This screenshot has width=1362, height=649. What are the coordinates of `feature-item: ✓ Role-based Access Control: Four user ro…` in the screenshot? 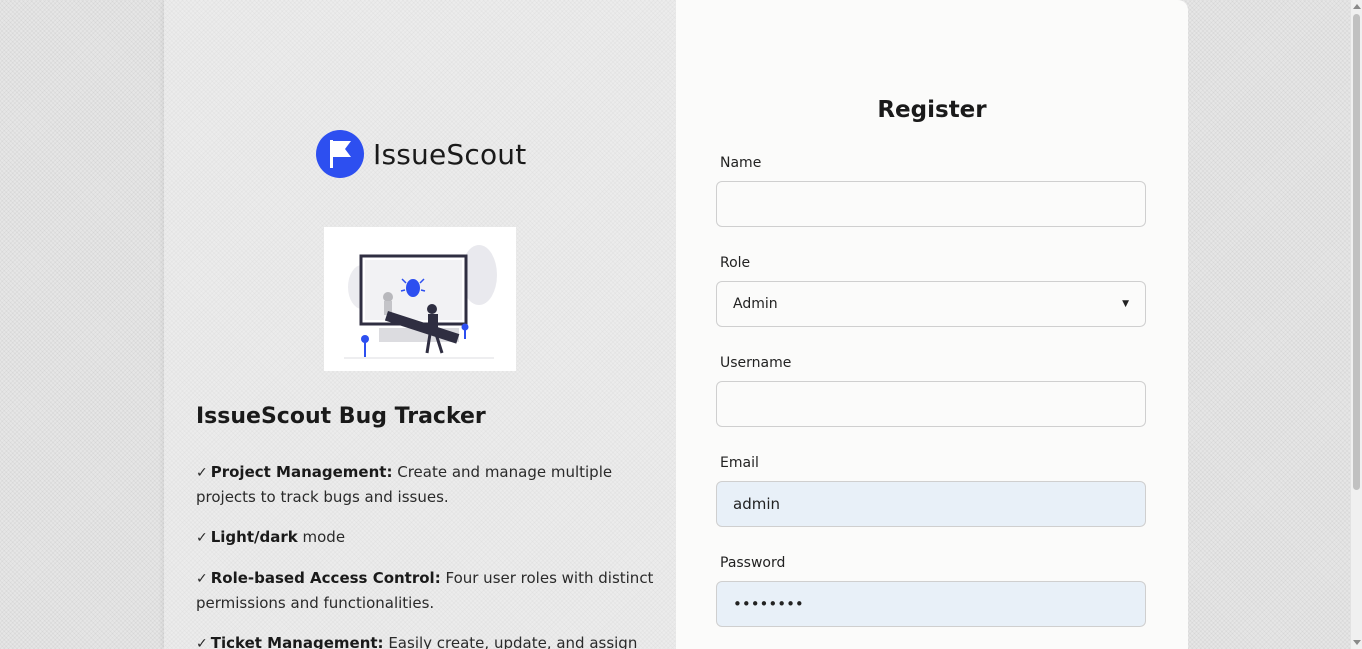 It's located at (426, 590).